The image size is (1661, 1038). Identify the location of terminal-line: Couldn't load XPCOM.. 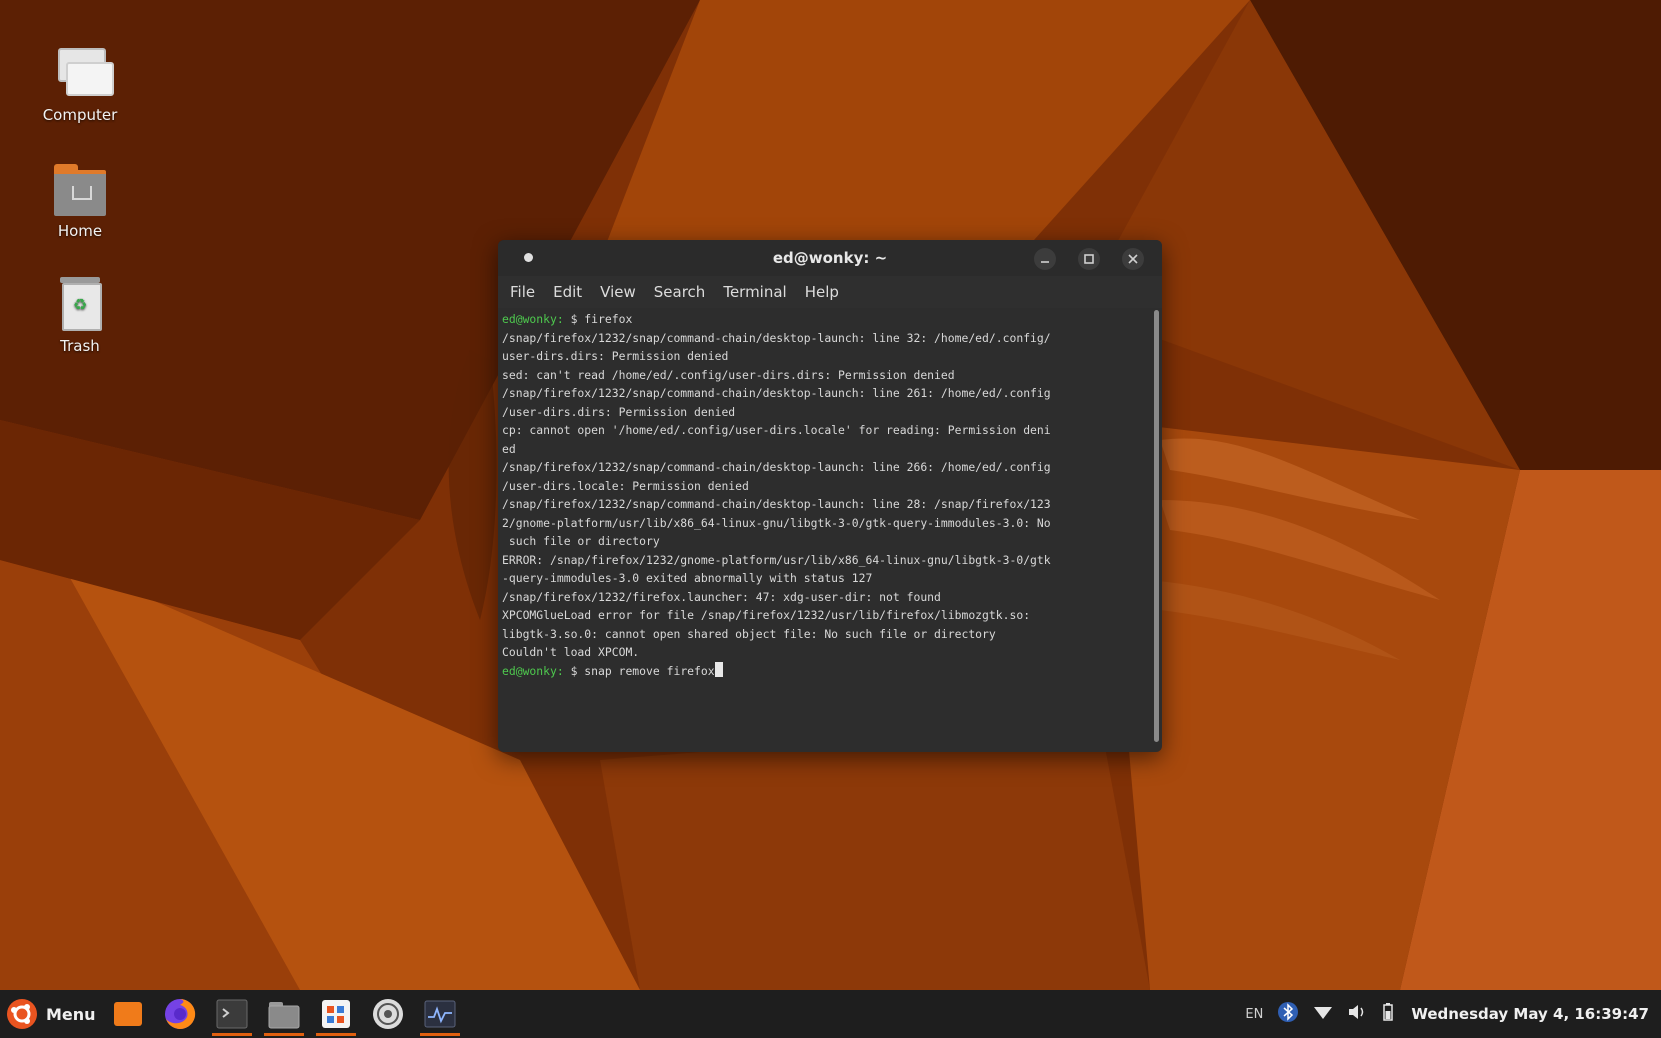
(570, 652).